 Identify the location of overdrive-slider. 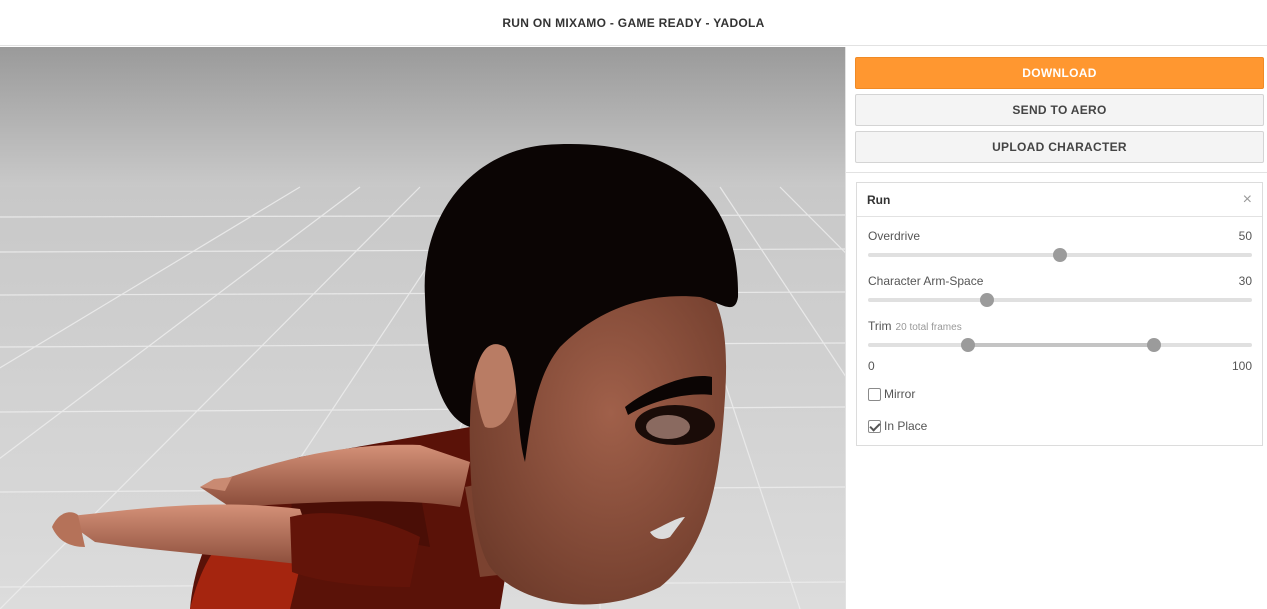
(1060, 255).